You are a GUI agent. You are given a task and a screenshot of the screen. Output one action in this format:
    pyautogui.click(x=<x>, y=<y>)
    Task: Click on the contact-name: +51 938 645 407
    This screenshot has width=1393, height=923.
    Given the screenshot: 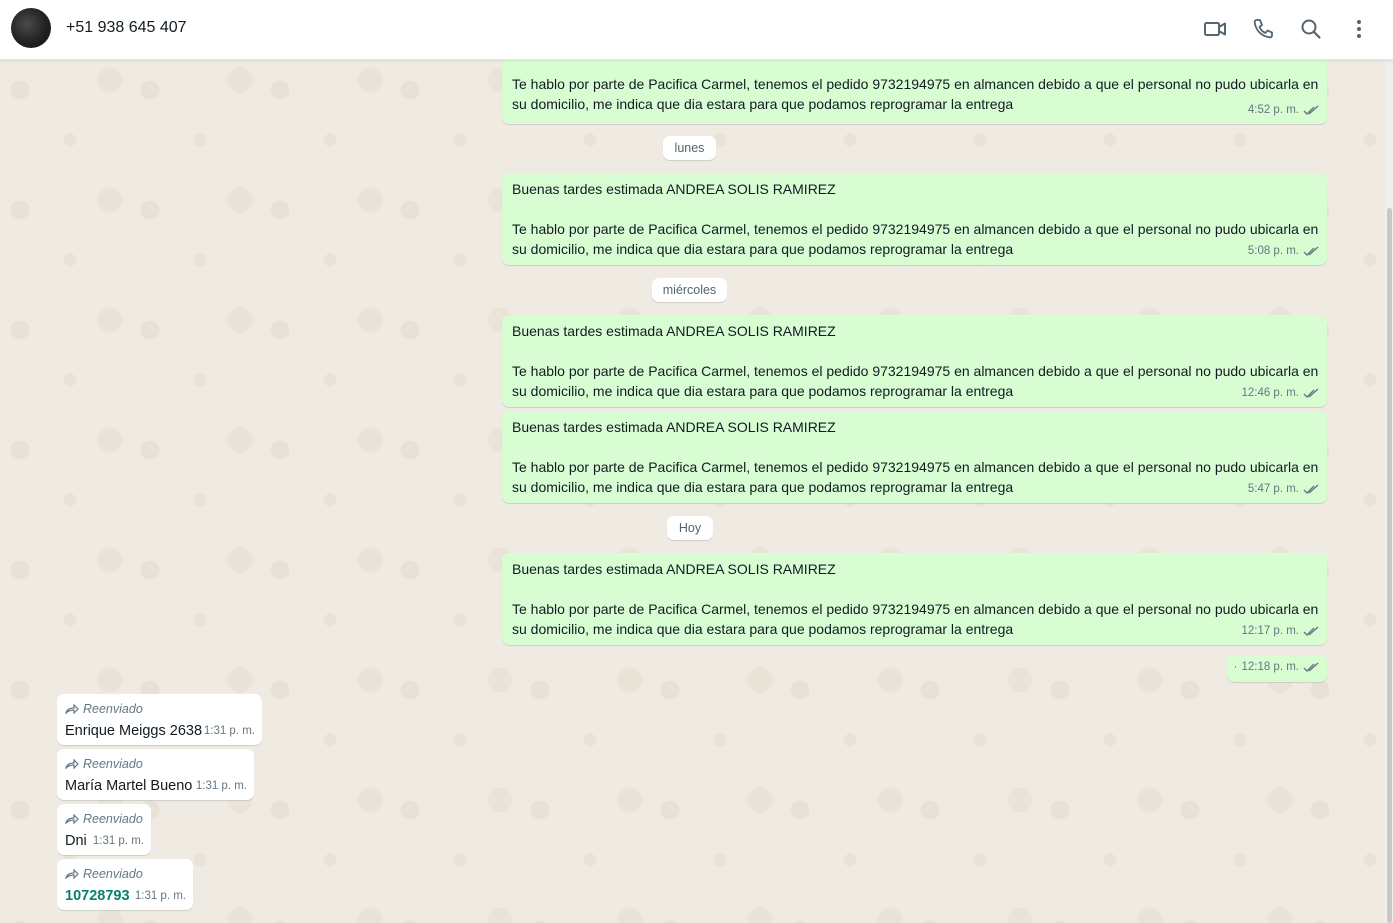 What is the action you would take?
    pyautogui.click(x=126, y=28)
    